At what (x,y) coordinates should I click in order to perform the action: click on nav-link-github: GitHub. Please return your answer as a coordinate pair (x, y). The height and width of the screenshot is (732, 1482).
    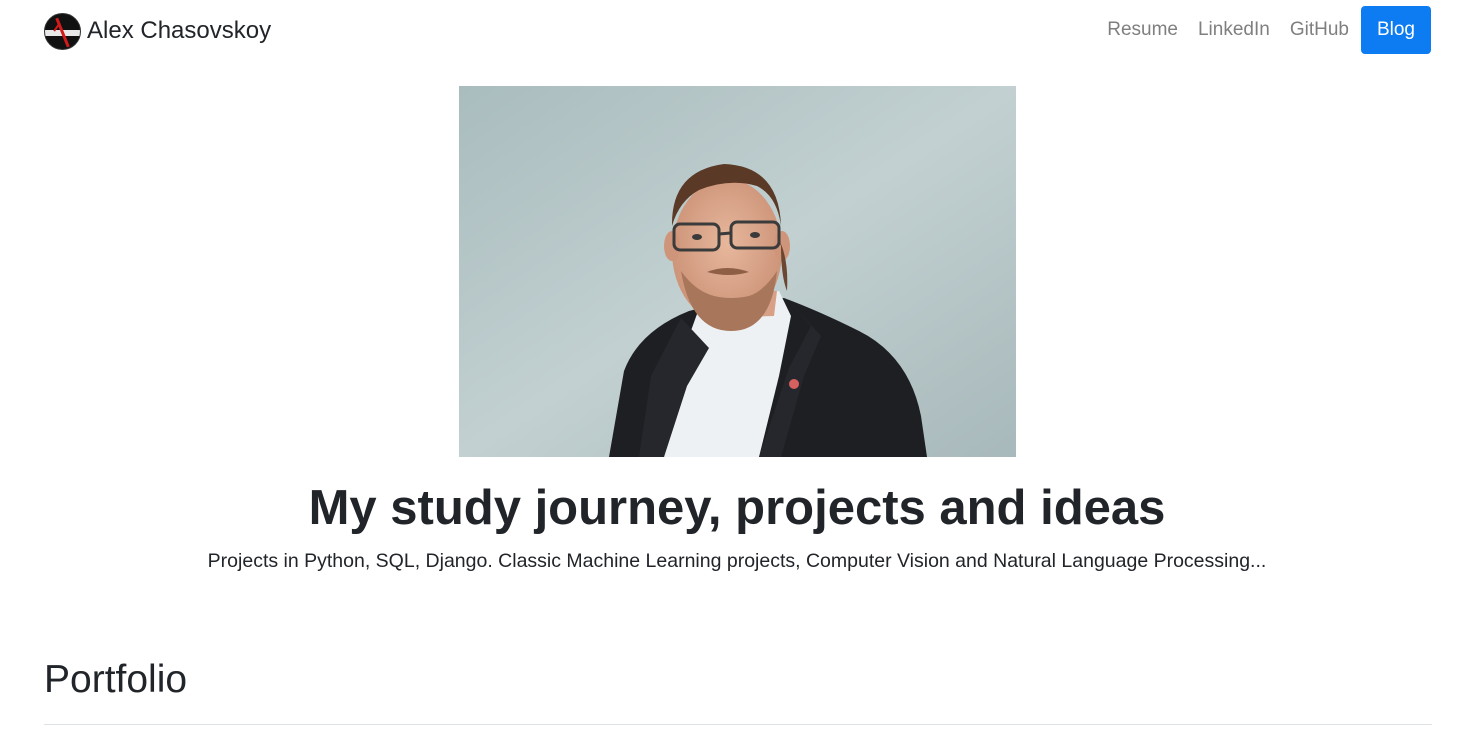
    Looking at the image, I should click on (1319, 30).